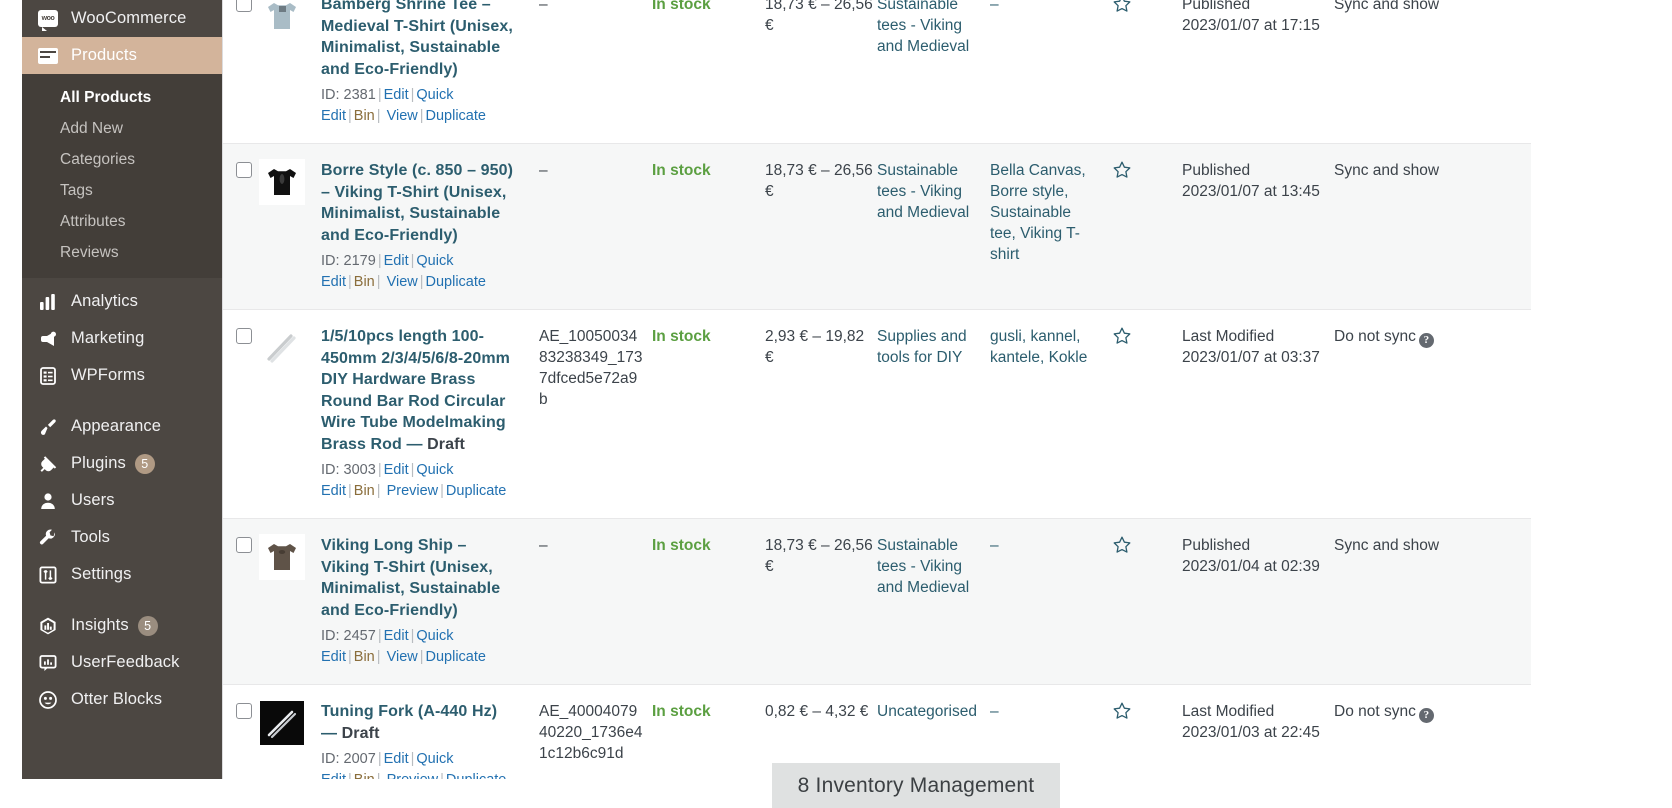 The image size is (1672, 808). Describe the element at coordinates (122, 375) in the screenshot. I see `sidebar-item-wpforms: WPForms` at that location.